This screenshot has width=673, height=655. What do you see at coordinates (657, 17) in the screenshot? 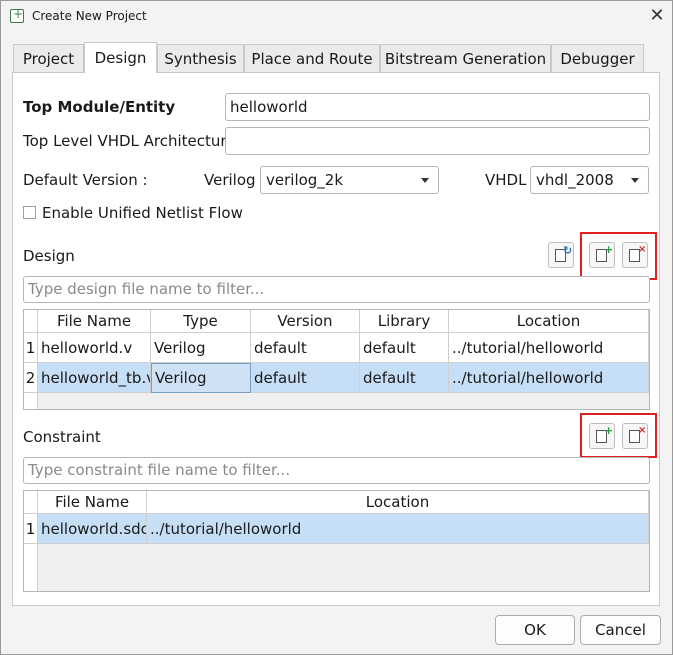
I see `close-icon: ✕` at bounding box center [657, 17].